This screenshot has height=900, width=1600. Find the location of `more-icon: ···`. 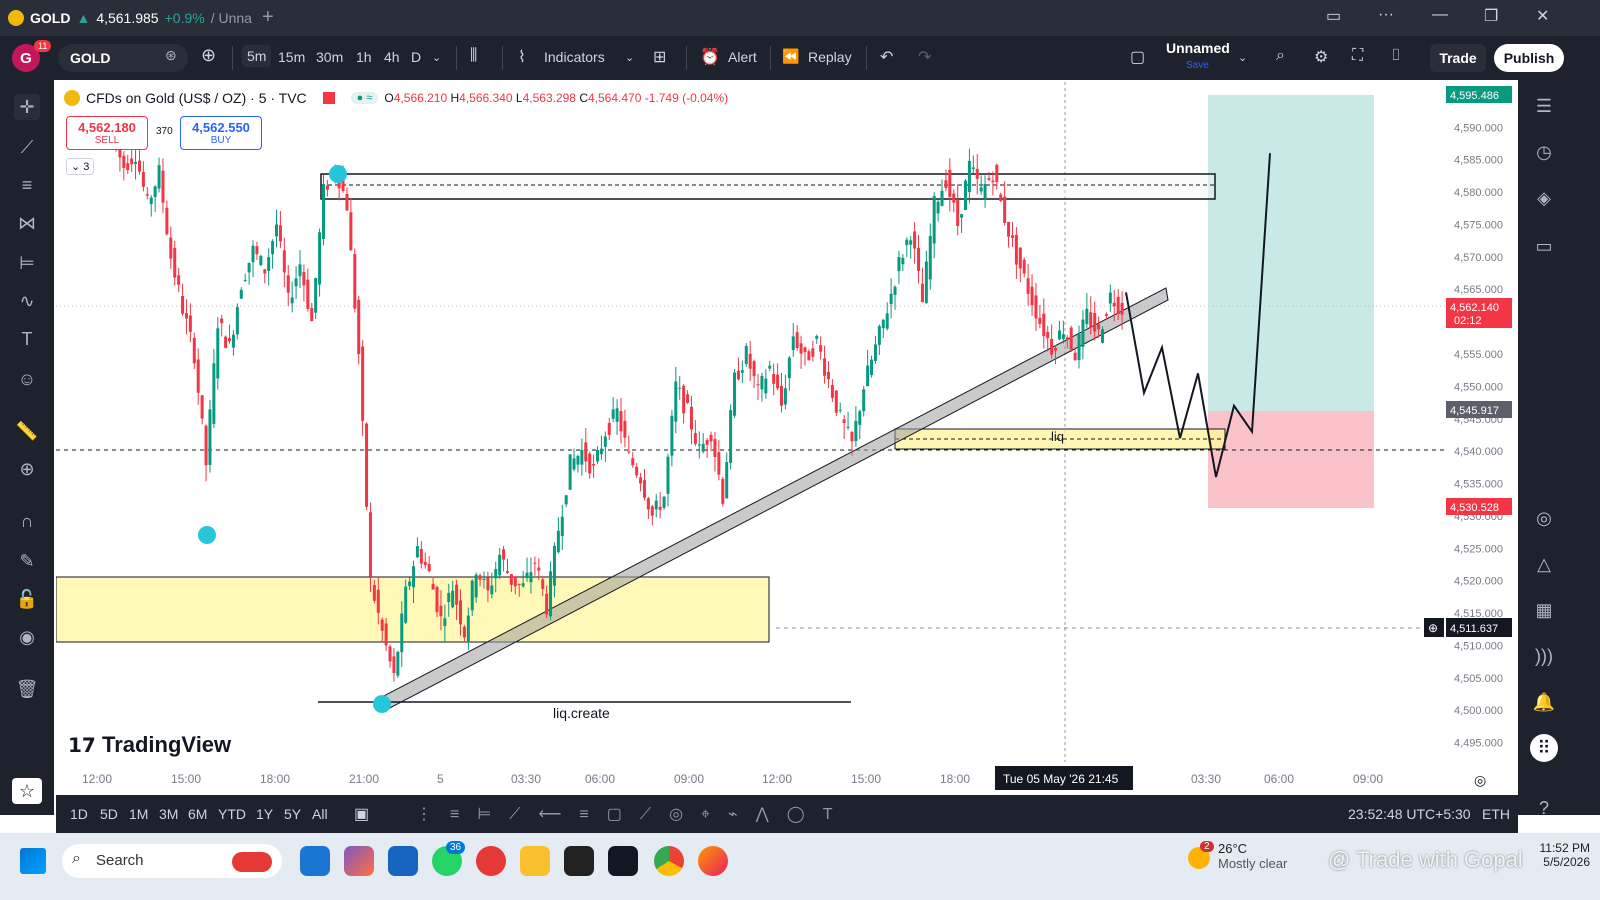

more-icon: ··· is located at coordinates (1386, 15).